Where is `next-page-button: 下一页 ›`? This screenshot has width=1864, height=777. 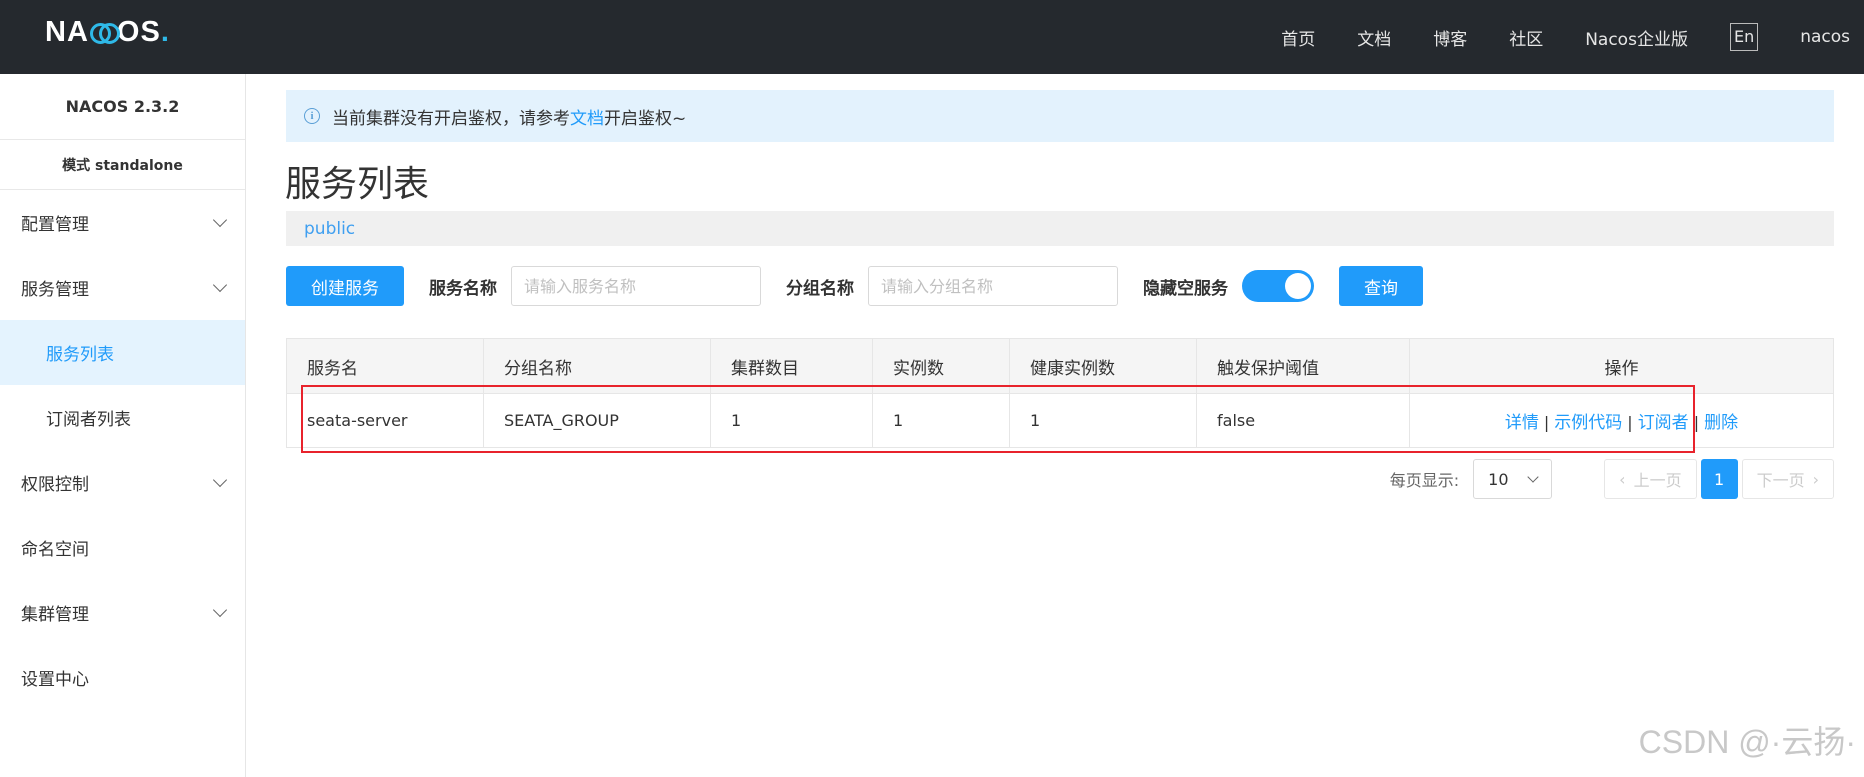
next-page-button: 下一页 › is located at coordinates (1787, 479).